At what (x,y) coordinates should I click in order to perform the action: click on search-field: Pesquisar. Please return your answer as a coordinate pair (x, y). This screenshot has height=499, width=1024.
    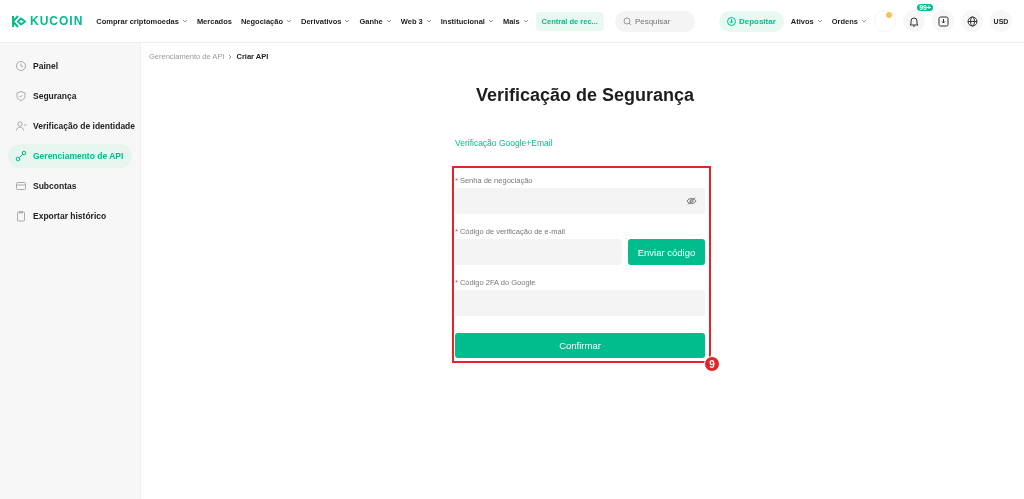
    Looking at the image, I should click on (654, 21).